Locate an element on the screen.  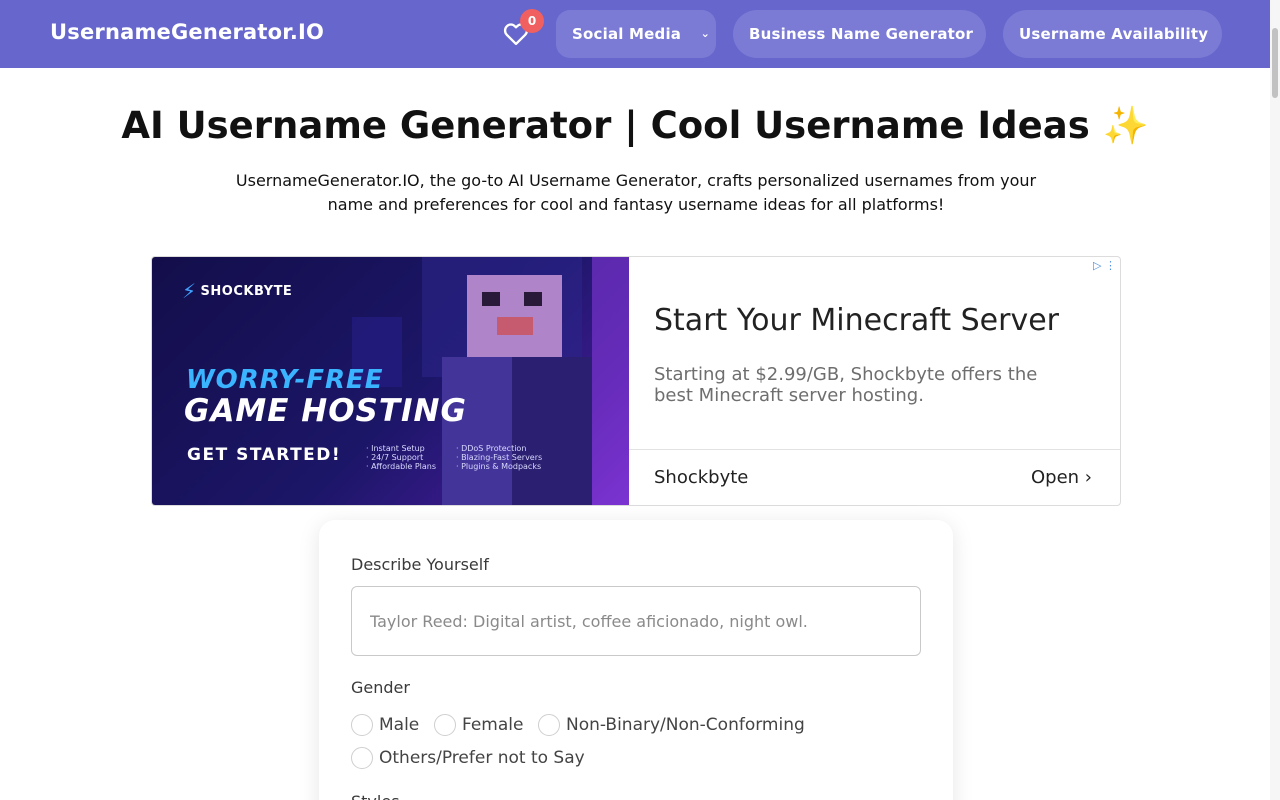
ad-title: Start Your Minecraft Server is located at coordinates (856, 320).